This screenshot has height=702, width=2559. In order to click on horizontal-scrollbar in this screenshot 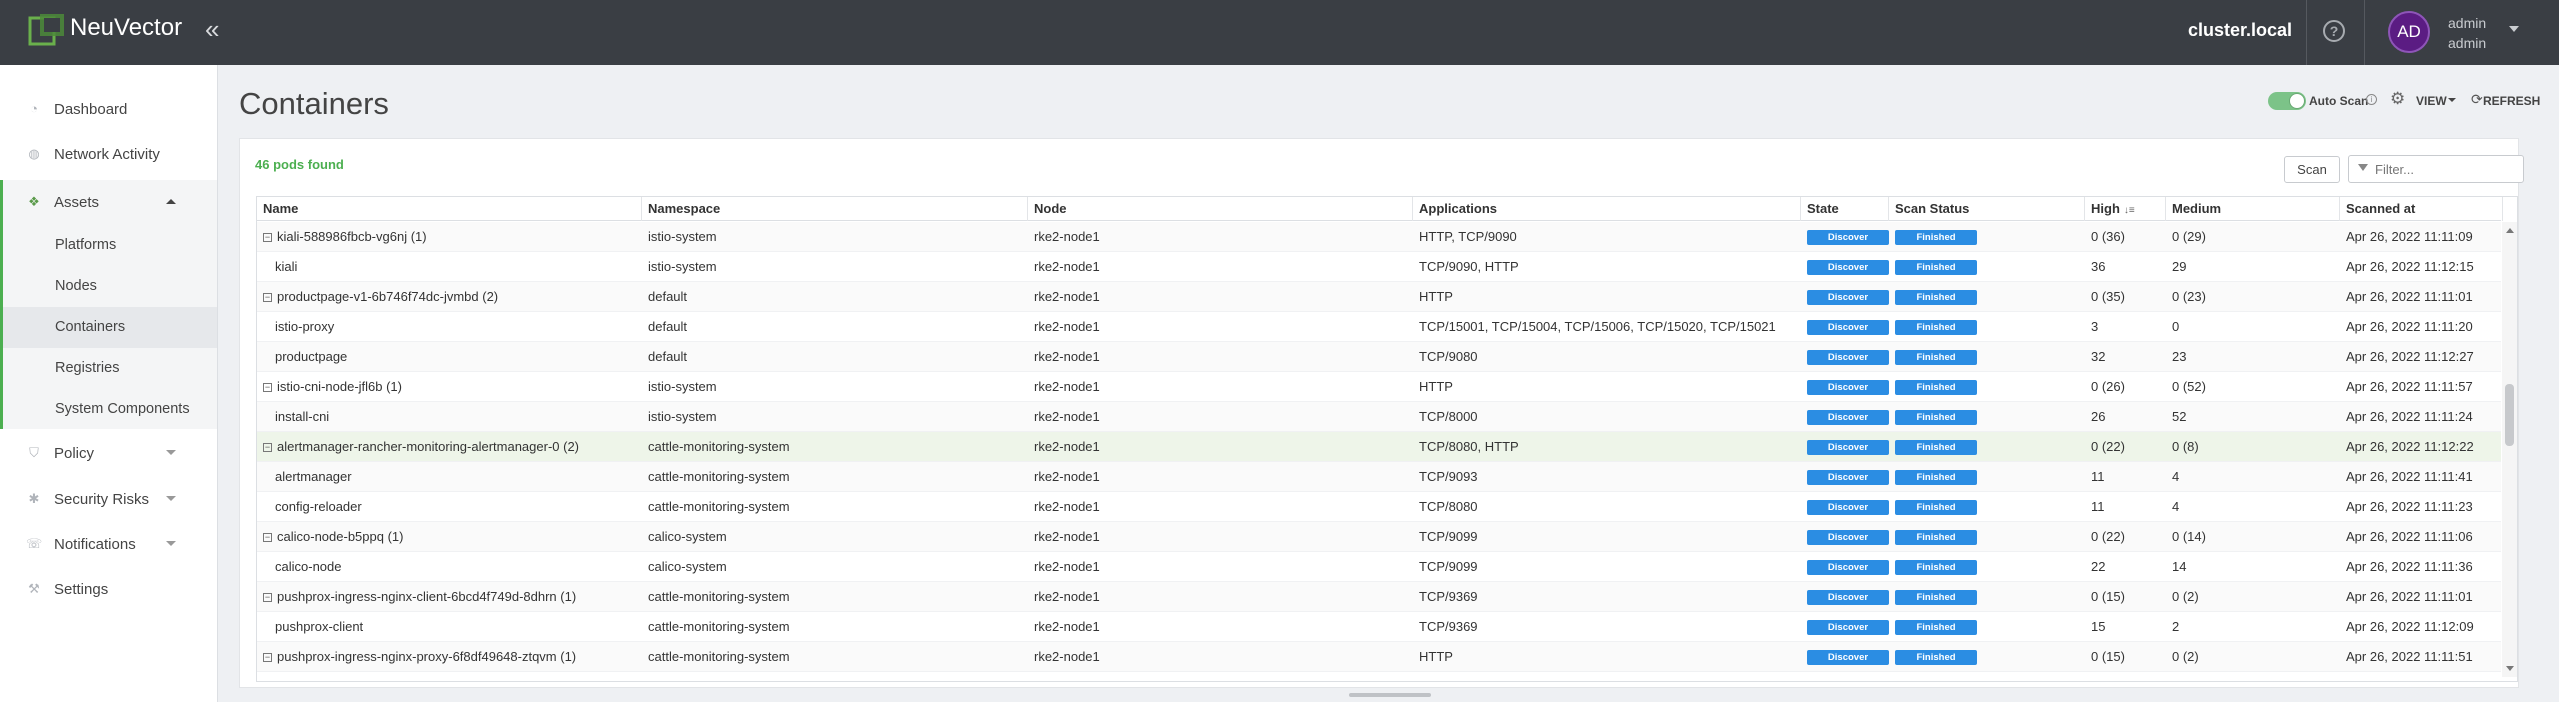, I will do `click(1390, 695)`.